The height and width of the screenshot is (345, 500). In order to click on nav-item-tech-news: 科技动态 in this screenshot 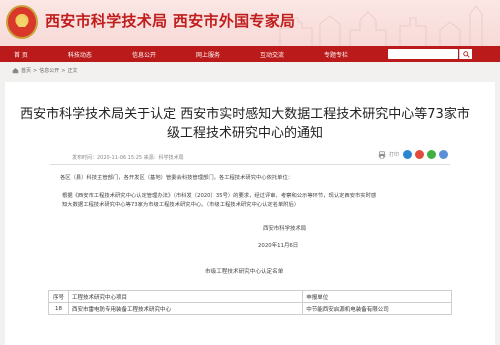, I will do `click(60, 54)`.